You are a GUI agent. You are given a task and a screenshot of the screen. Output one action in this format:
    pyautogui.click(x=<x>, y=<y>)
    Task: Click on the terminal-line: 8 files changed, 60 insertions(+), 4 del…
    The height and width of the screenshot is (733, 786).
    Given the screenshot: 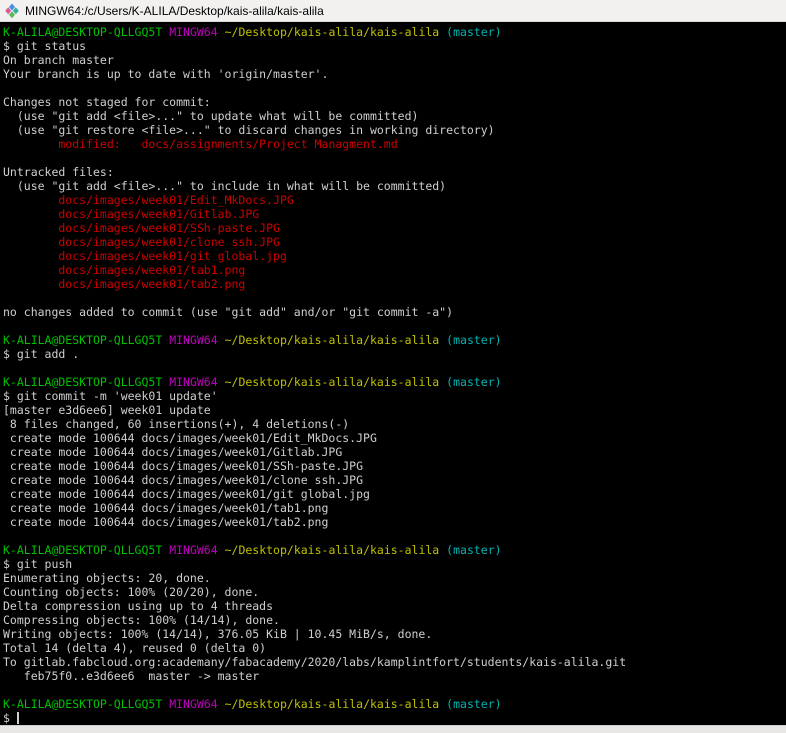 What is the action you would take?
    pyautogui.click(x=176, y=424)
    